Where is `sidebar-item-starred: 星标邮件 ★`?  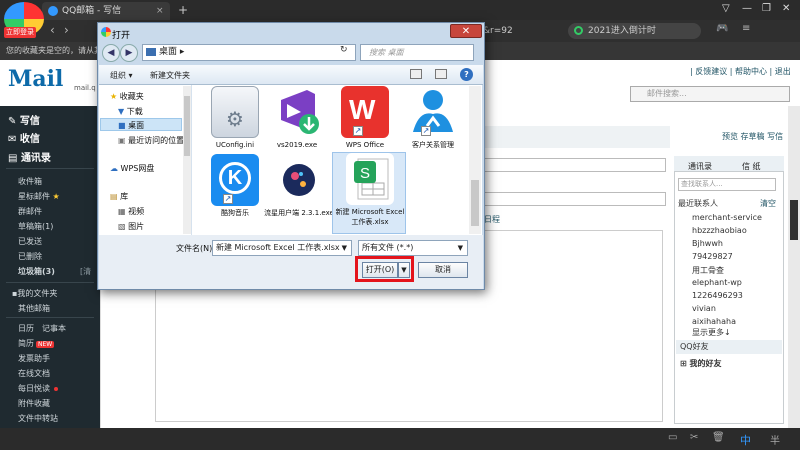 sidebar-item-starred: 星标邮件 ★ is located at coordinates (39, 196).